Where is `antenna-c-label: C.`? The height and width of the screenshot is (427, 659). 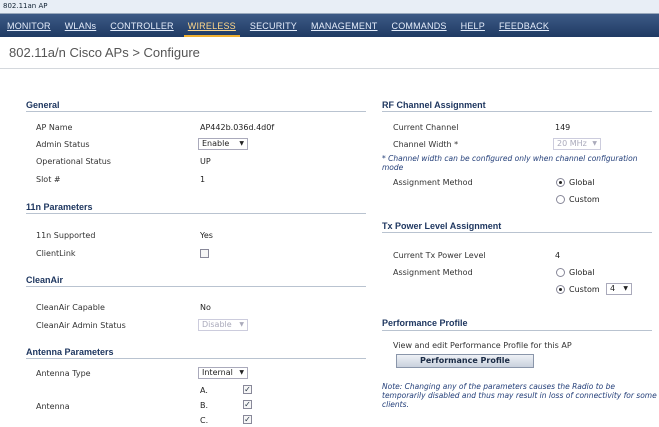
antenna-c-label: C. is located at coordinates (204, 420).